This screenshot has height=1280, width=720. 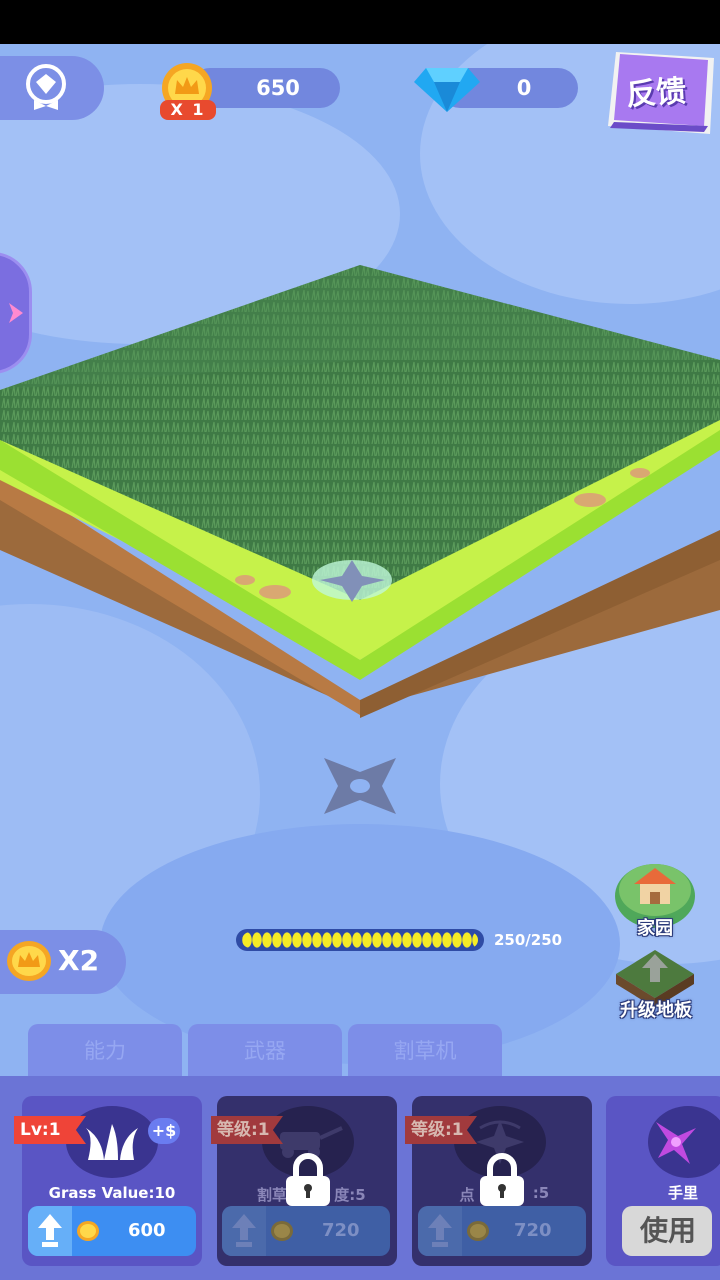 What do you see at coordinates (656, 93) in the screenshot?
I see `feedback-label: 反馈` at bounding box center [656, 93].